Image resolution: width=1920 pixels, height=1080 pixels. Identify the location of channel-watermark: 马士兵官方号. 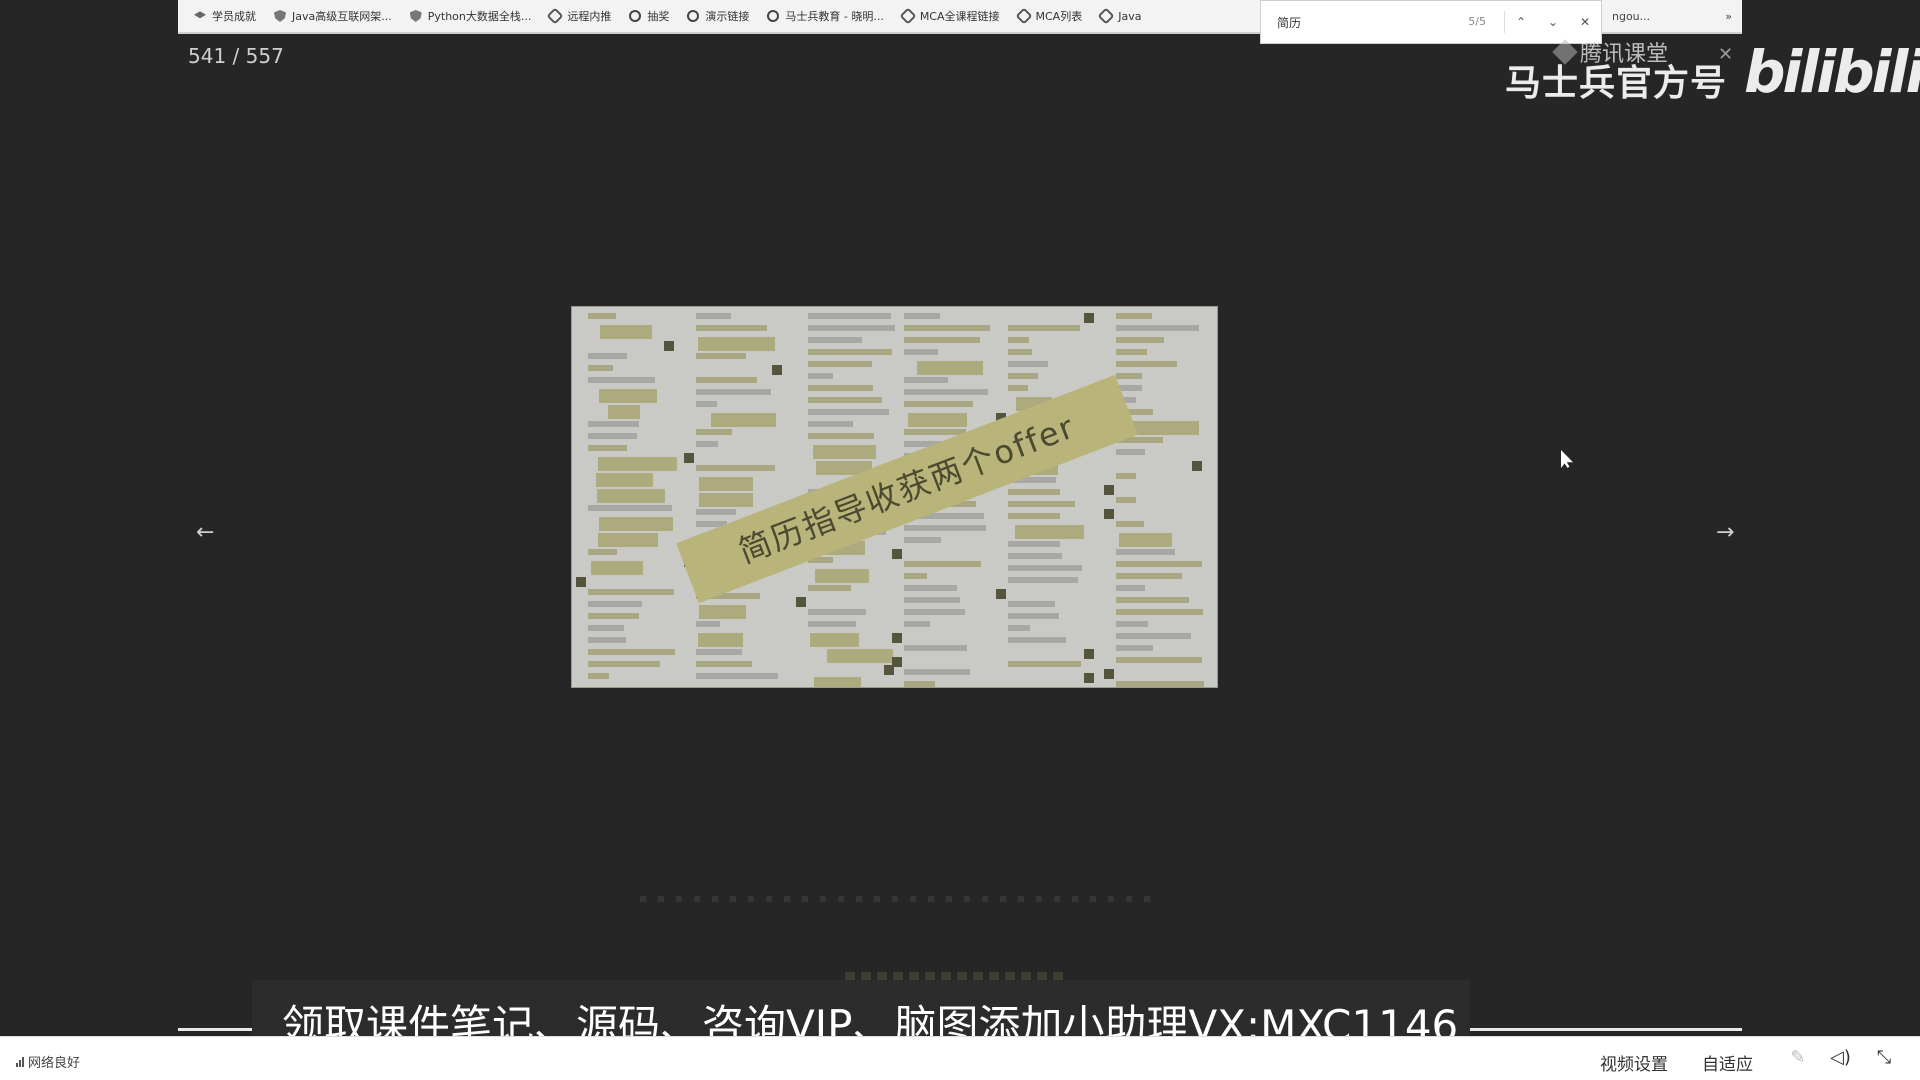
(1616, 83).